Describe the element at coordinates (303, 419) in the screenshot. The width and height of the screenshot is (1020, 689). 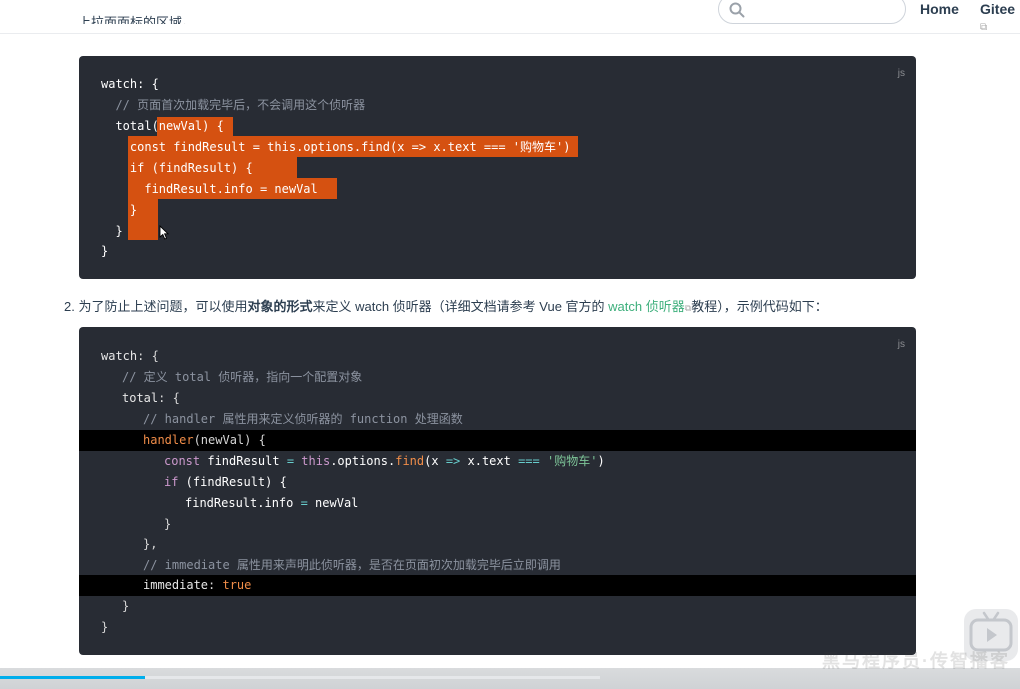
I see `code-line: // handler 属性用来定义侦听器的 function 处理函数` at that location.